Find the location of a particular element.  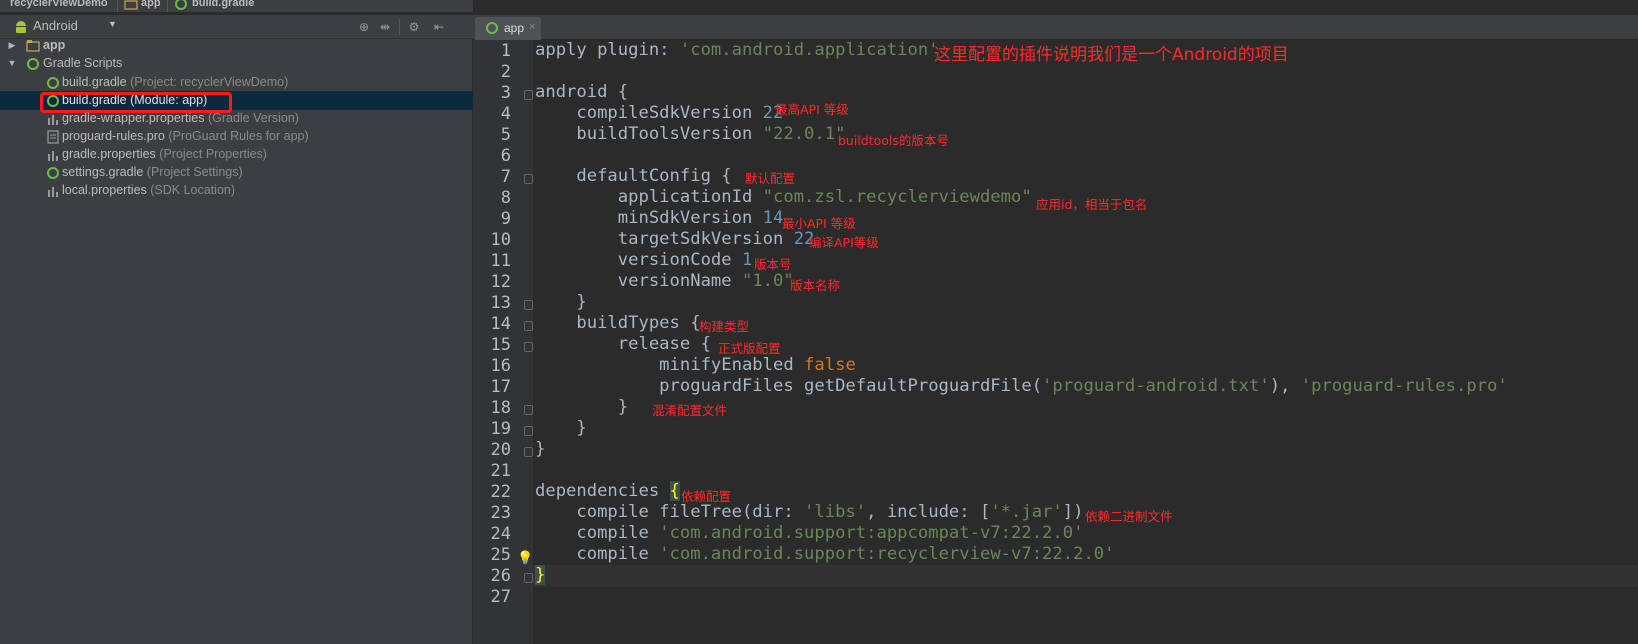

code-token: versionCode is located at coordinates (638, 260).